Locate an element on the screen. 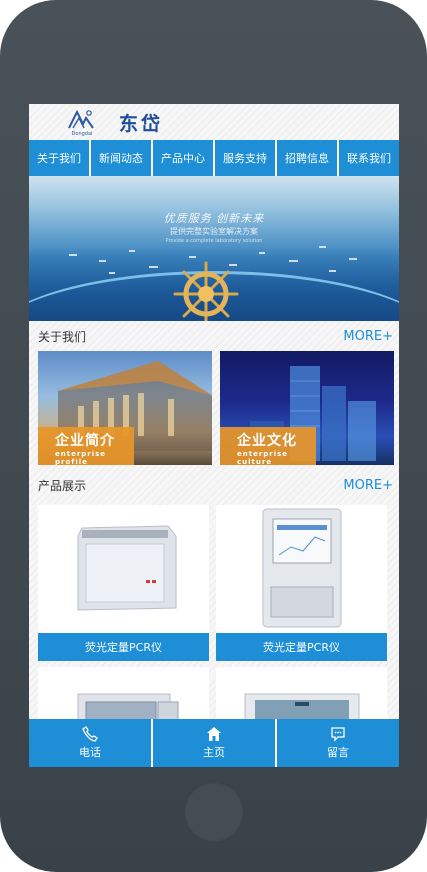  about-section-header: 关于我们 MORE+ is located at coordinates (214, 336).